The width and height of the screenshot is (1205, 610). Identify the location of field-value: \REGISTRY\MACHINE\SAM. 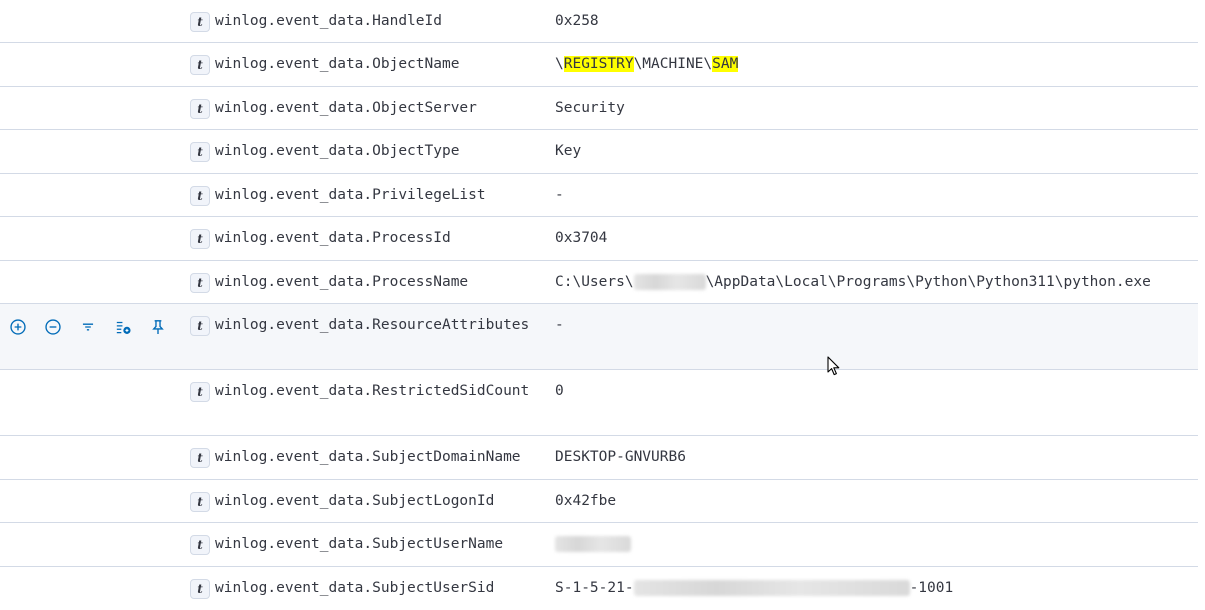
(647, 64).